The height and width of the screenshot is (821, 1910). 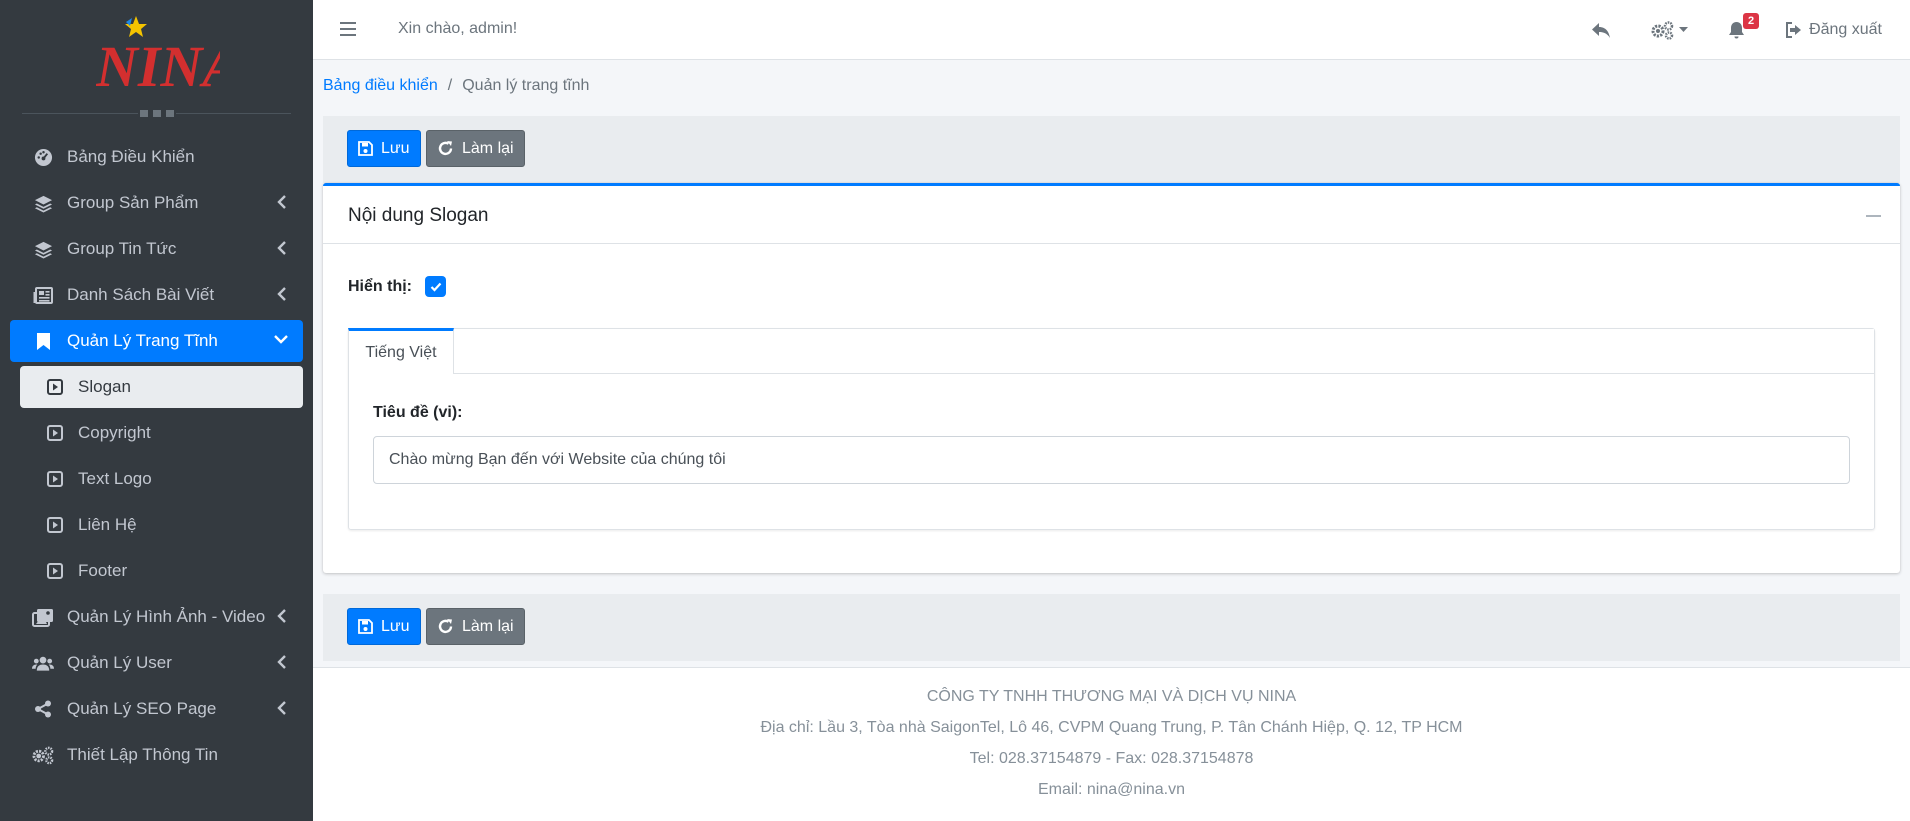 I want to click on collapse-minus-icon, so click(x=1874, y=215).